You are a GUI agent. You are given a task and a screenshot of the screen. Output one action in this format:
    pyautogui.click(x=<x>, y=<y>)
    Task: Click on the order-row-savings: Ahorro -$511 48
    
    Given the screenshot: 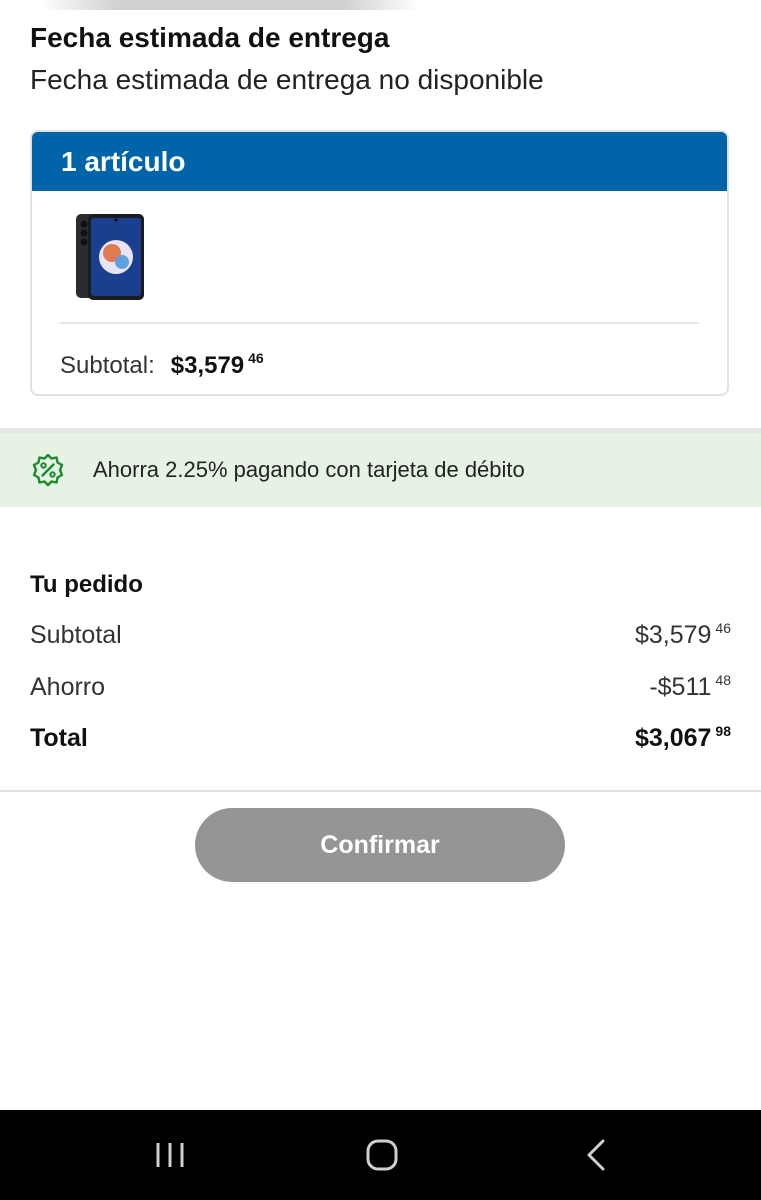 What is the action you would take?
    pyautogui.click(x=380, y=692)
    